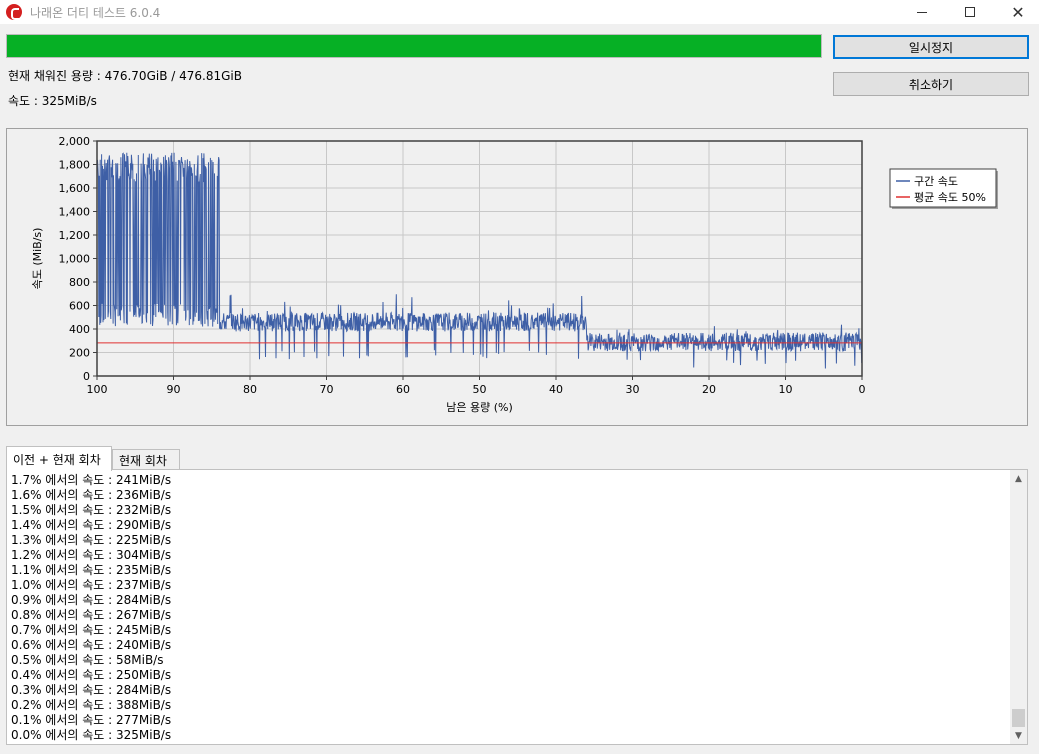 This screenshot has width=1039, height=754. Describe the element at coordinates (556, 389) in the screenshot. I see `x-tick-label: 40` at that location.